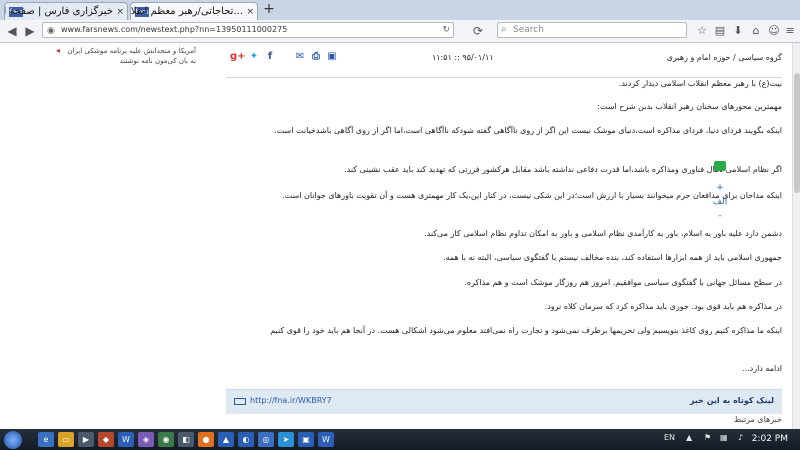 This screenshot has height=450, width=800. Describe the element at coordinates (724, 57) in the screenshot. I see `breadcrumb: گروه سیاسی / حوزه امام و رهبری` at that location.